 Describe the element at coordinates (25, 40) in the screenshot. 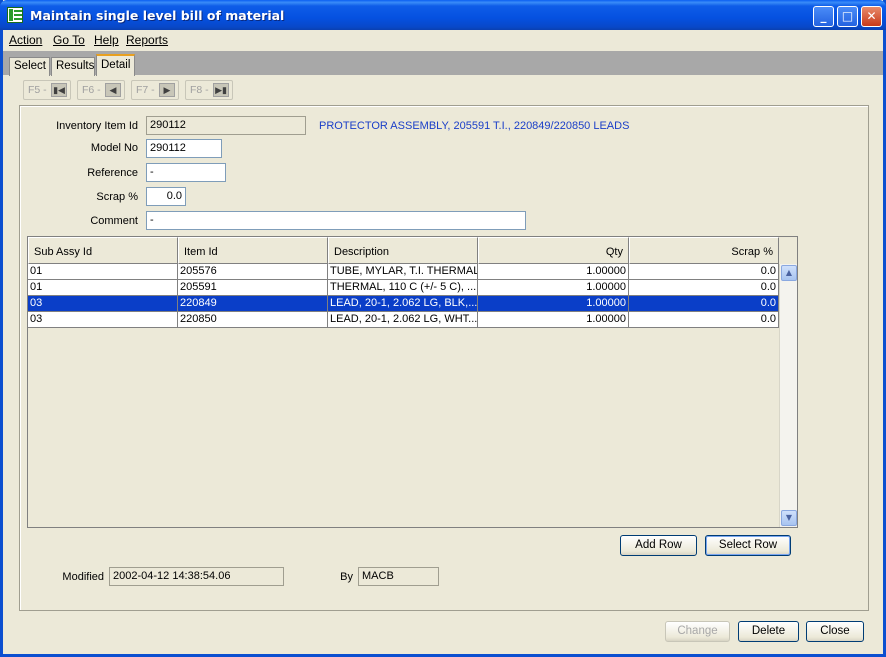

I see `menu-action: Action` at that location.